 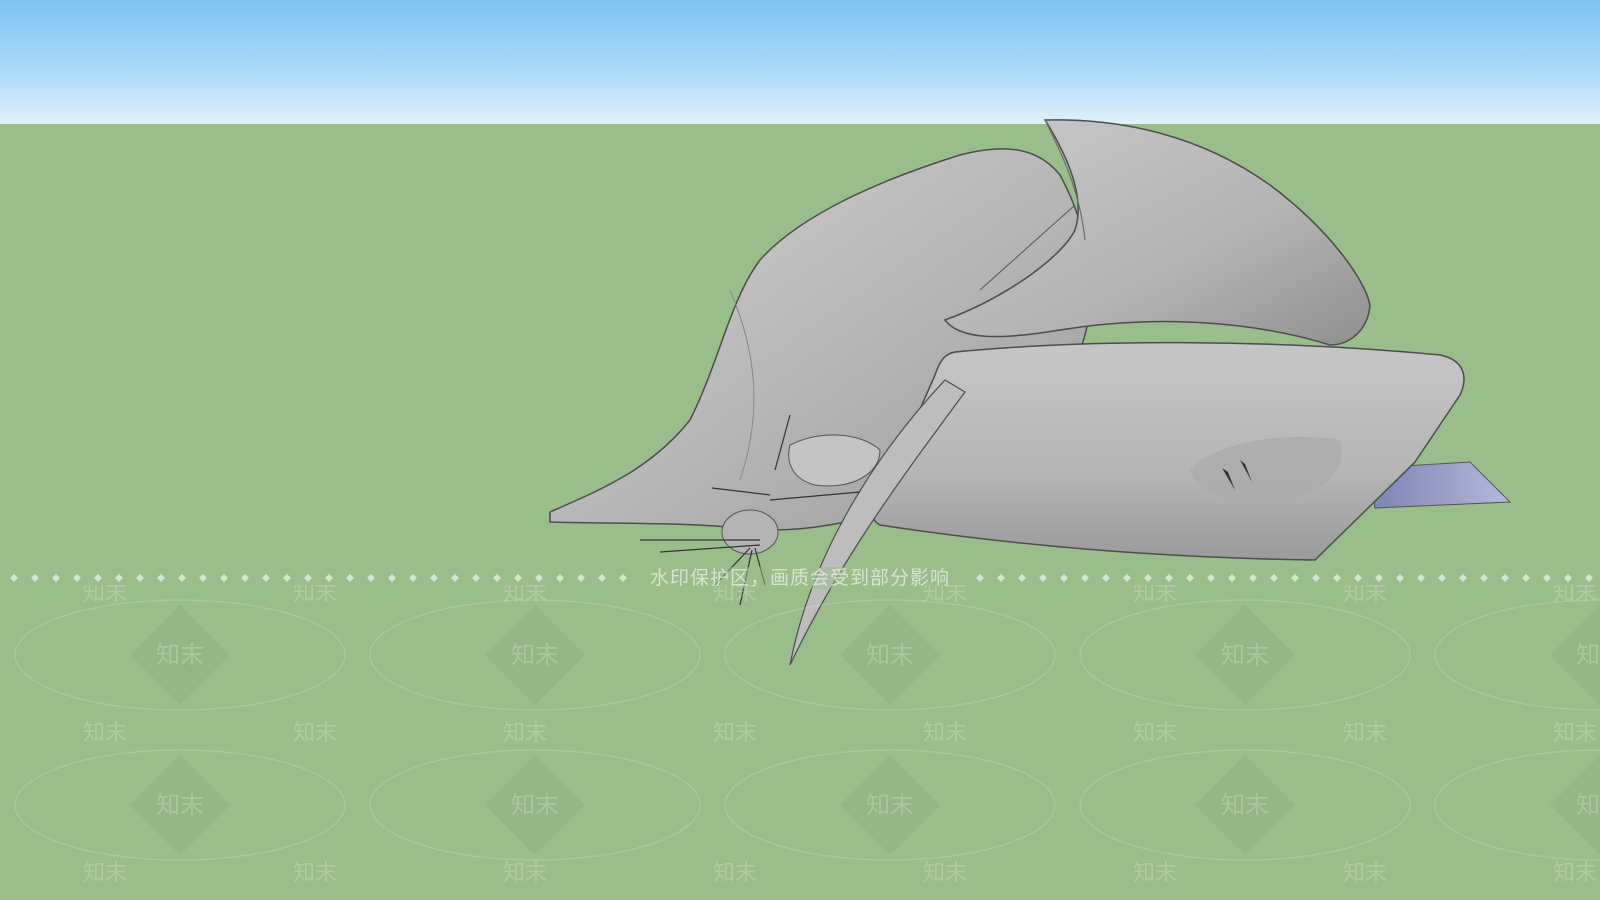 What do you see at coordinates (1168, 451) in the screenshot?
I see `front-panel` at bounding box center [1168, 451].